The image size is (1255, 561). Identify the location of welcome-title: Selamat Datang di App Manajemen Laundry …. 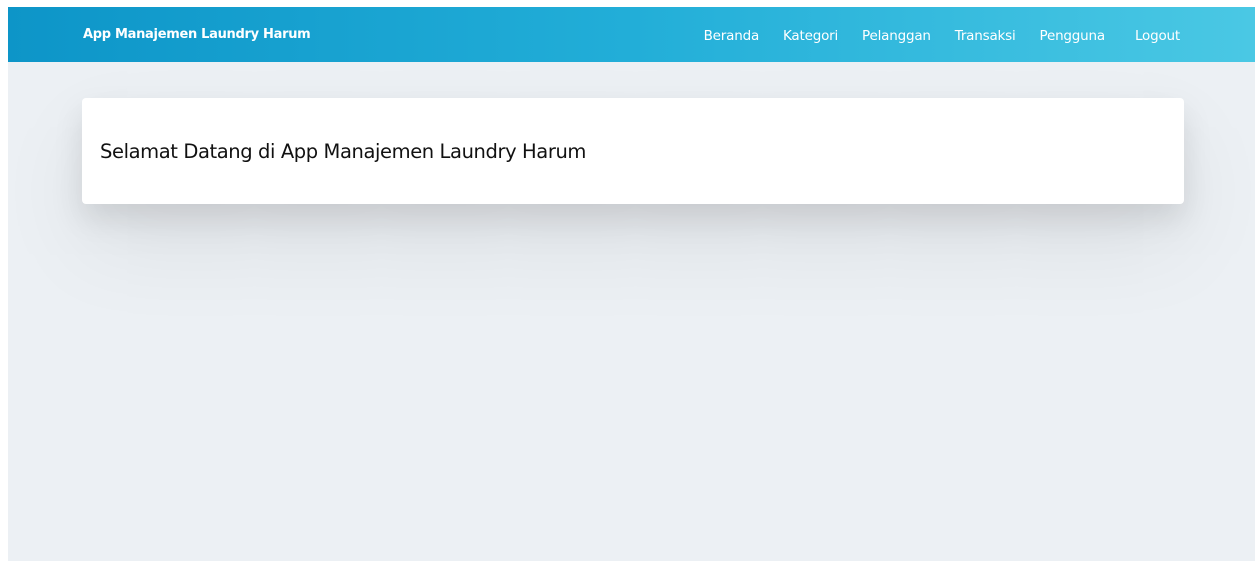
(343, 151).